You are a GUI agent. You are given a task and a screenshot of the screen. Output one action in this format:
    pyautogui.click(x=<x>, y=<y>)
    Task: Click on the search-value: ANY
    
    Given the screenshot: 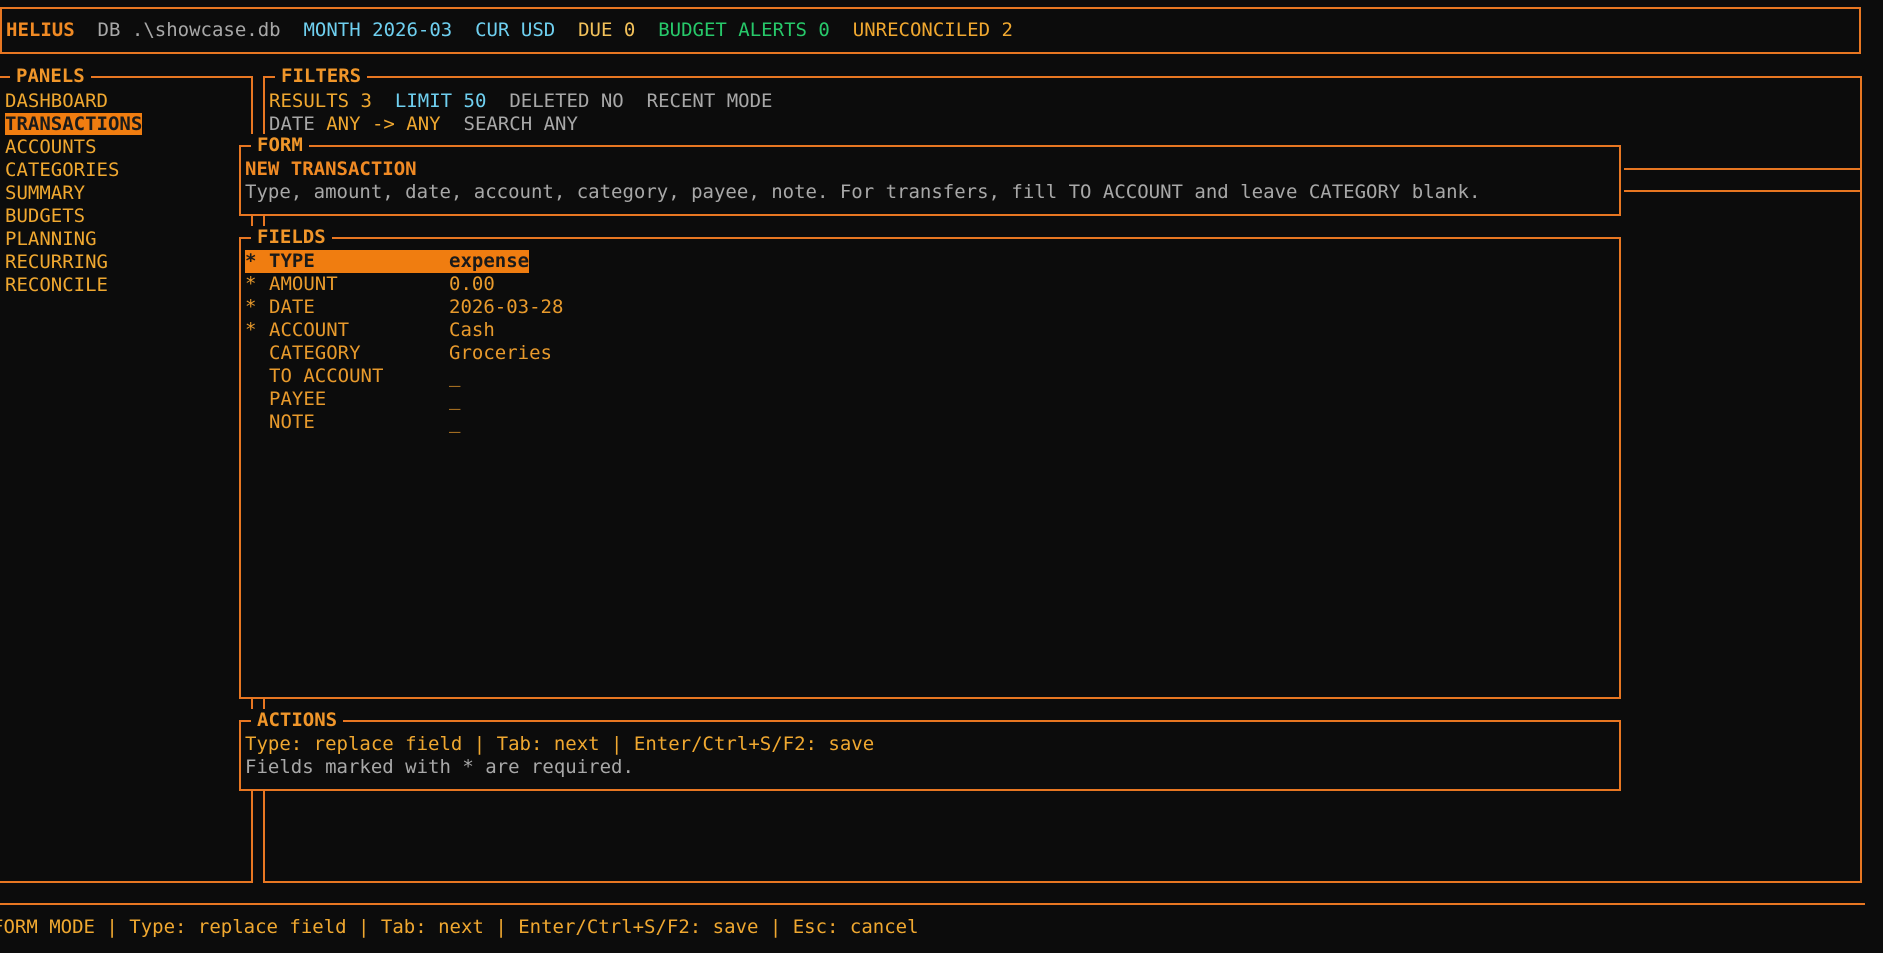 What is the action you would take?
    pyautogui.click(x=560, y=124)
    